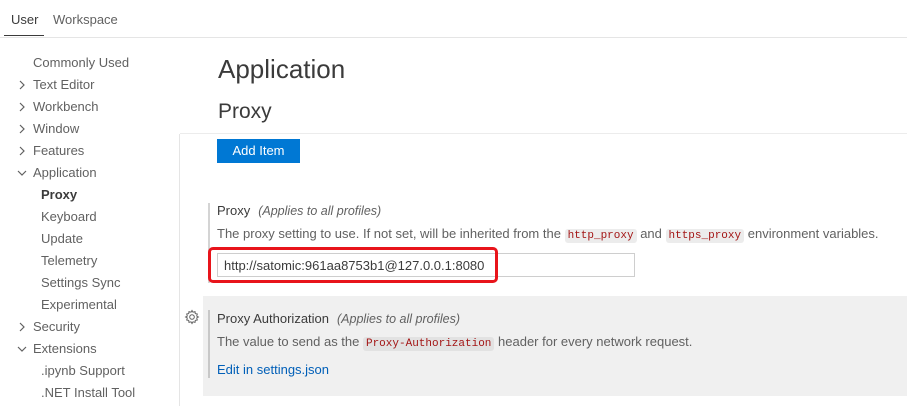  I want to click on tree-item-text-editor: Text Editor, so click(63, 85).